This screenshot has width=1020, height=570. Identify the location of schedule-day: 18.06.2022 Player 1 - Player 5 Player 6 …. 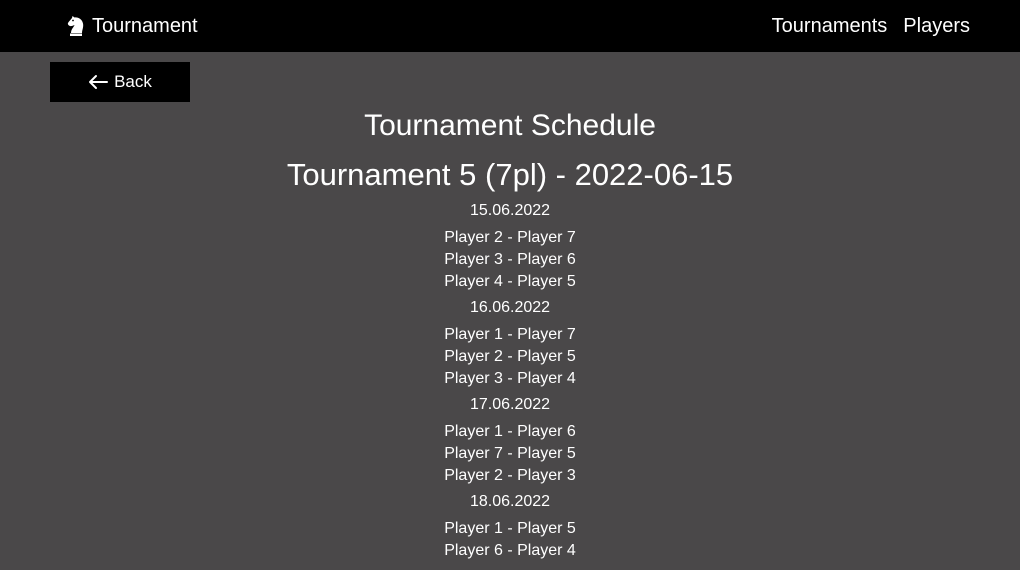
(510, 526).